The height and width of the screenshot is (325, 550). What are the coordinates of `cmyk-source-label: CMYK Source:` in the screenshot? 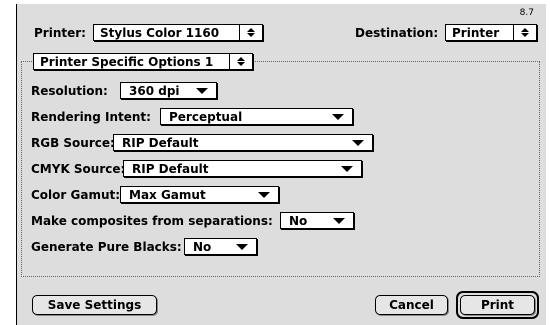 It's located at (78, 169).